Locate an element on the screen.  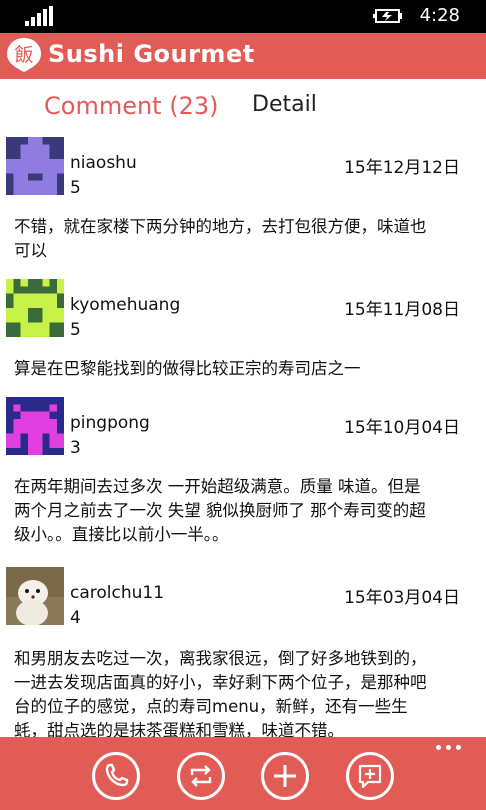
comment-user: niaoshu is located at coordinates (103, 163).